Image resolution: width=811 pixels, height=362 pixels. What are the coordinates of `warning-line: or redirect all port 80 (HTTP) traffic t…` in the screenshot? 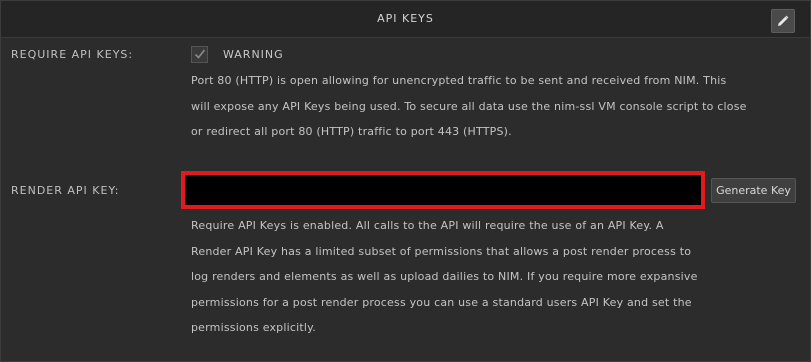 It's located at (351, 131).